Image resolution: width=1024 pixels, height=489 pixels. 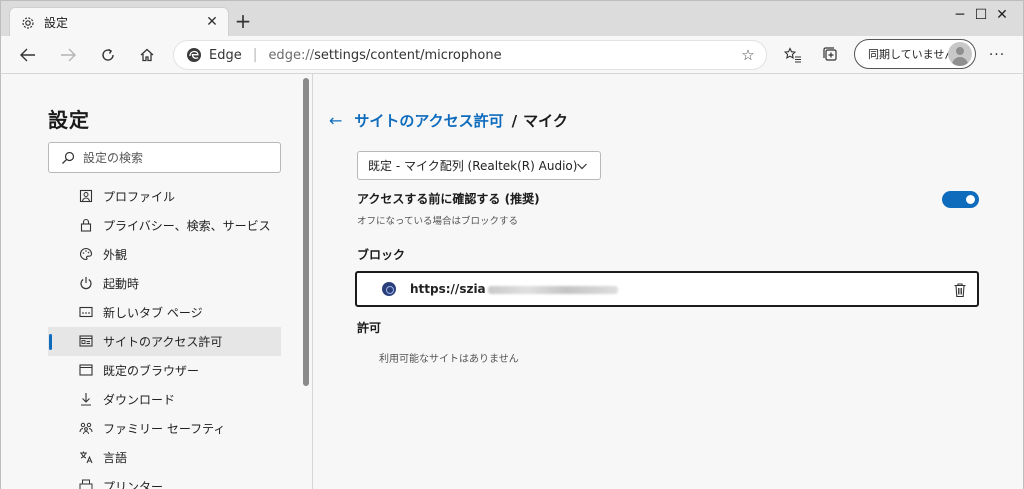 What do you see at coordinates (389, 289) in the screenshot?
I see `site-favicon-icon` at bounding box center [389, 289].